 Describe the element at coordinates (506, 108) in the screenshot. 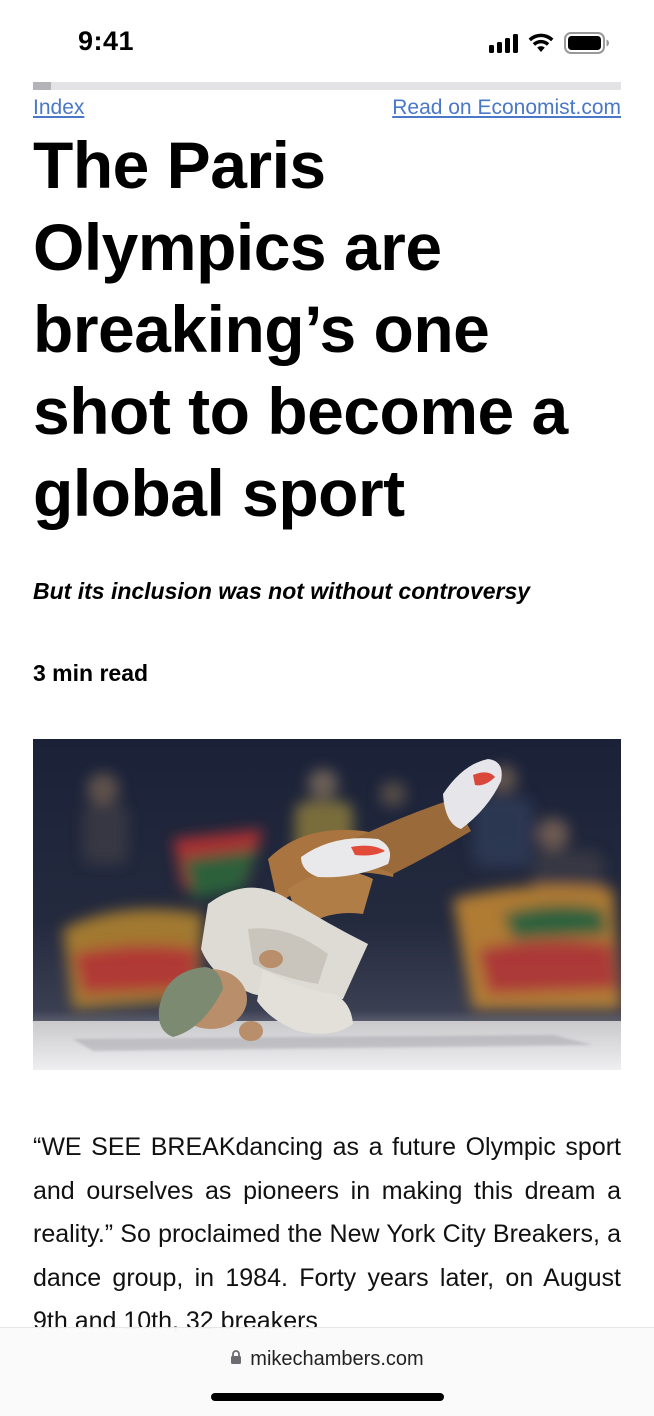

I see `read-on-source-link: Read on Economist.com` at that location.